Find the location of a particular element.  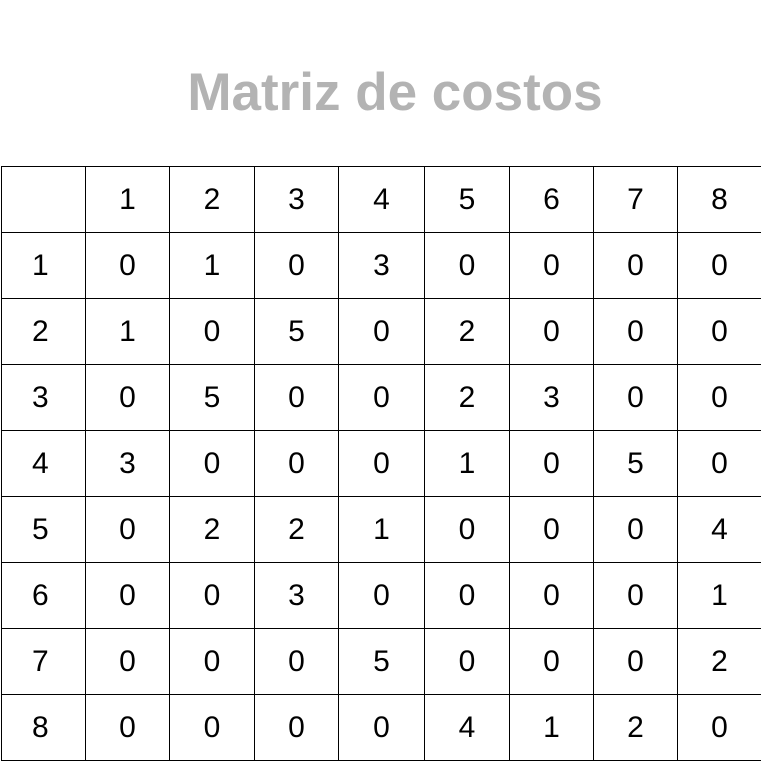

column-header: 7 is located at coordinates (636, 200).